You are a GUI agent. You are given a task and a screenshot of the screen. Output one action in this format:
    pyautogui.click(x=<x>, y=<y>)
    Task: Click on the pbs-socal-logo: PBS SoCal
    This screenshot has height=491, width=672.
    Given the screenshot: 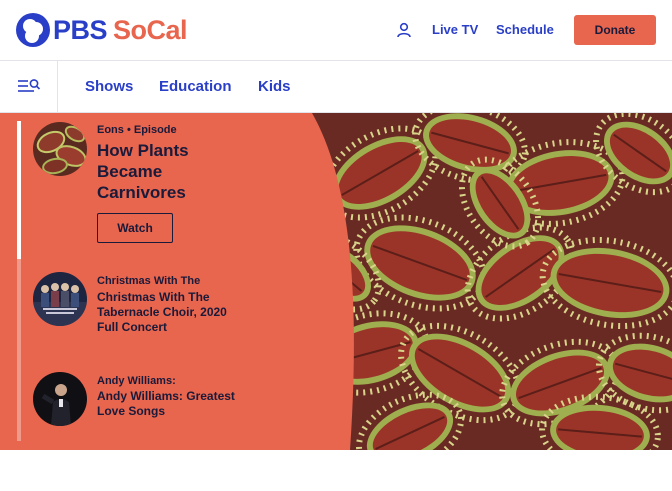 What is the action you would take?
    pyautogui.click(x=102, y=30)
    